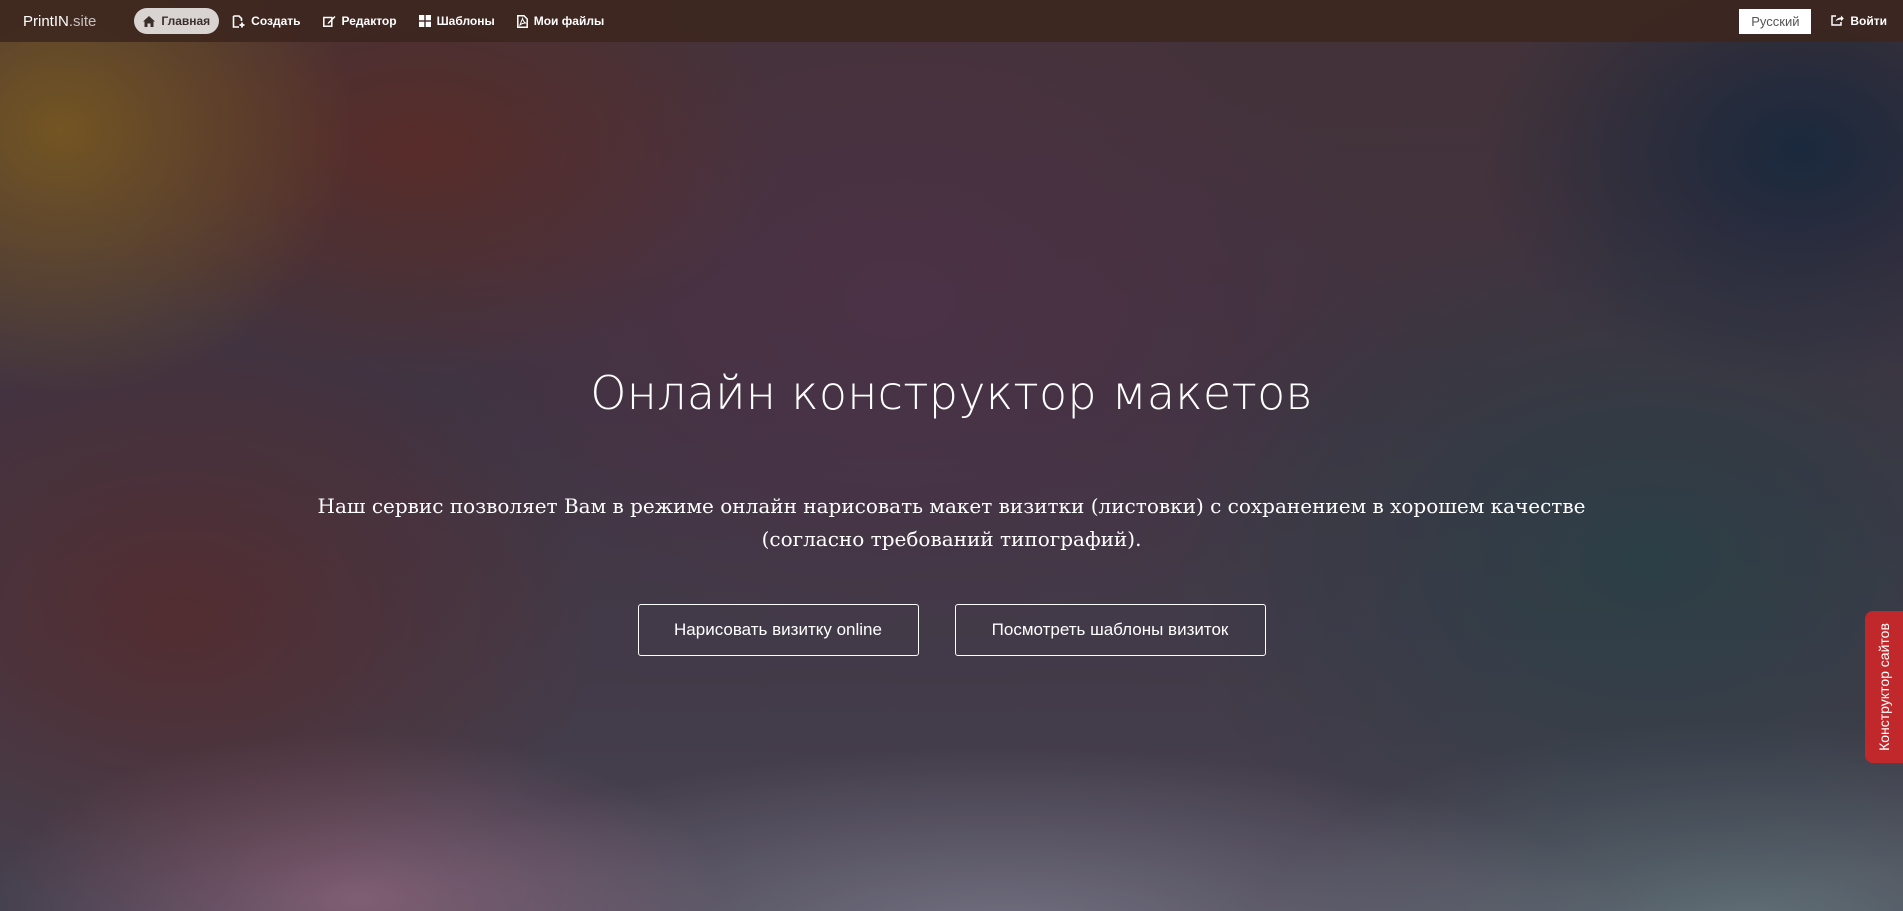 This screenshot has height=911, width=1903. What do you see at coordinates (238, 21) in the screenshot?
I see `new-file-icon` at bounding box center [238, 21].